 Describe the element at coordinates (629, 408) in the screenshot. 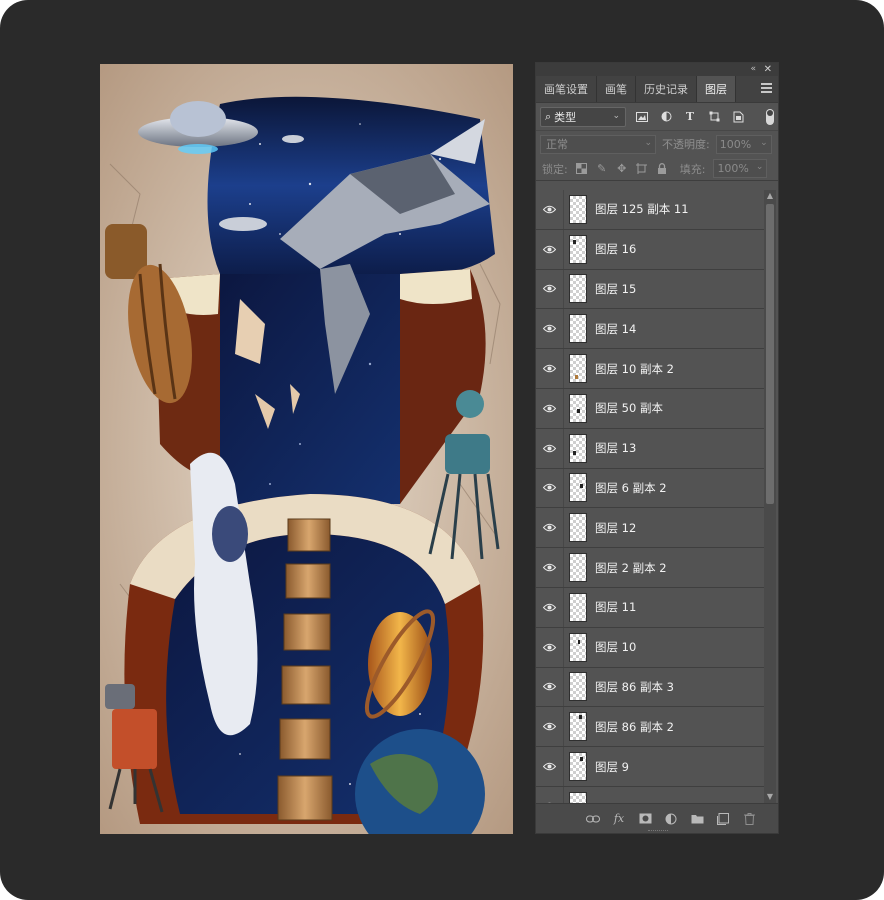

I see `layer-name: 图层 50 副本` at that location.